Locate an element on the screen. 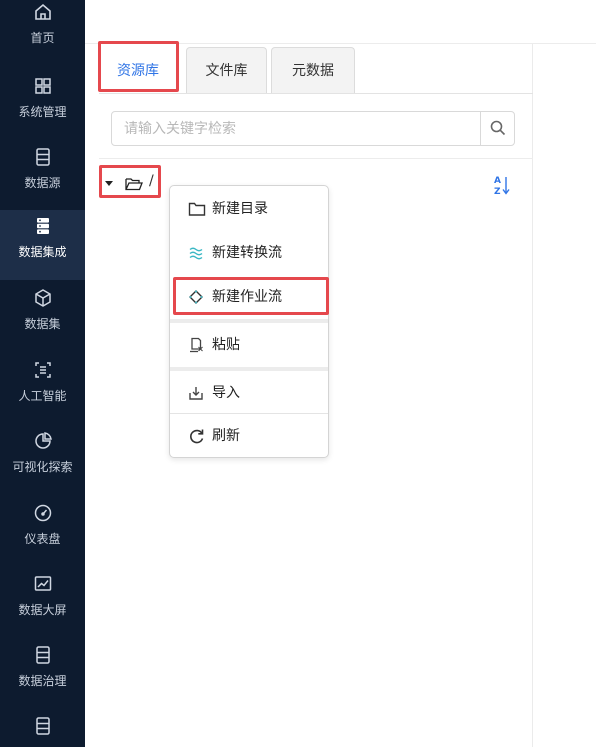  menu-item-new-job-flow: 新建作业流 is located at coordinates (249, 297).